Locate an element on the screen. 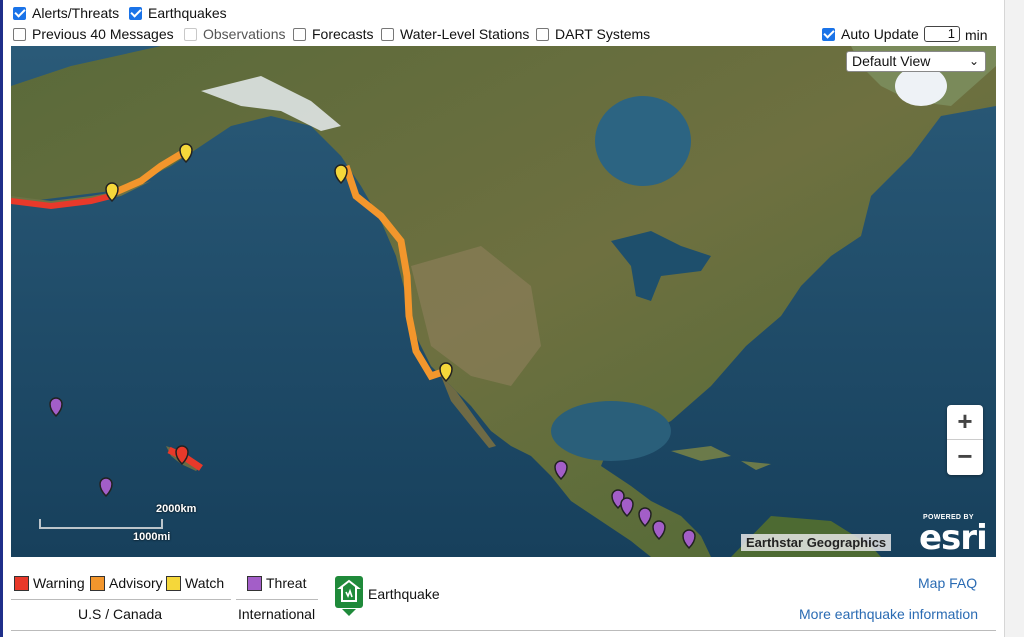 Image resolution: width=1024 pixels, height=637 pixels. earthquake-icon is located at coordinates (349, 596).